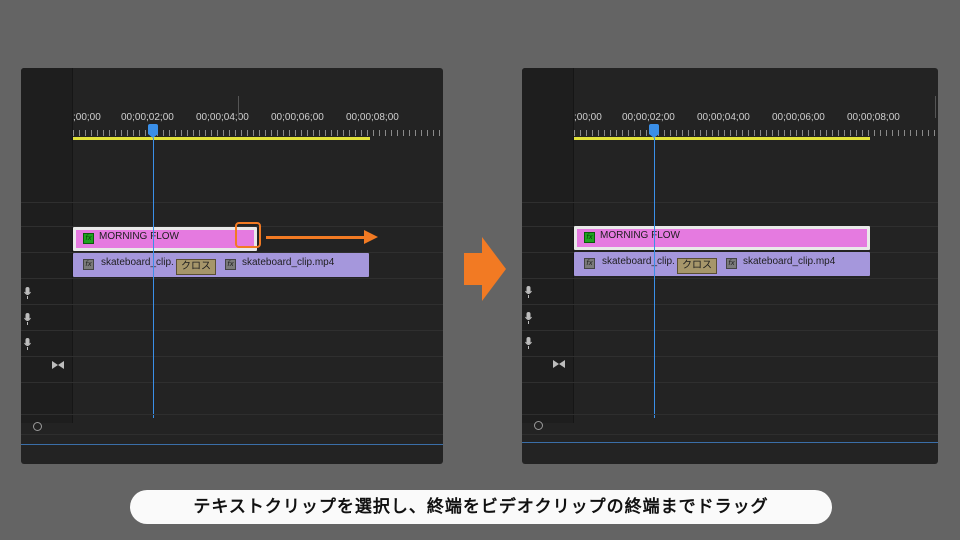 Image resolution: width=960 pixels, height=540 pixels. I want to click on right-arrow-icon, so click(485, 269).